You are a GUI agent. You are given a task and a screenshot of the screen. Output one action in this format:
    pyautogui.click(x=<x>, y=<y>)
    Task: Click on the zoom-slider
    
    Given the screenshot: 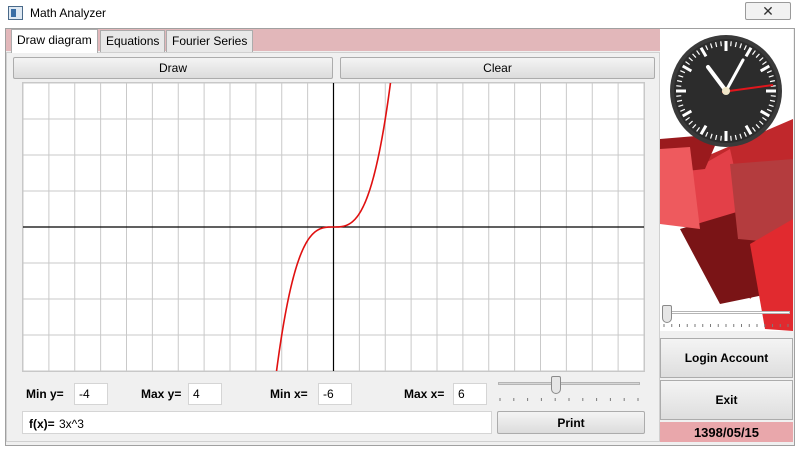 What is the action you would take?
    pyautogui.click(x=569, y=390)
    